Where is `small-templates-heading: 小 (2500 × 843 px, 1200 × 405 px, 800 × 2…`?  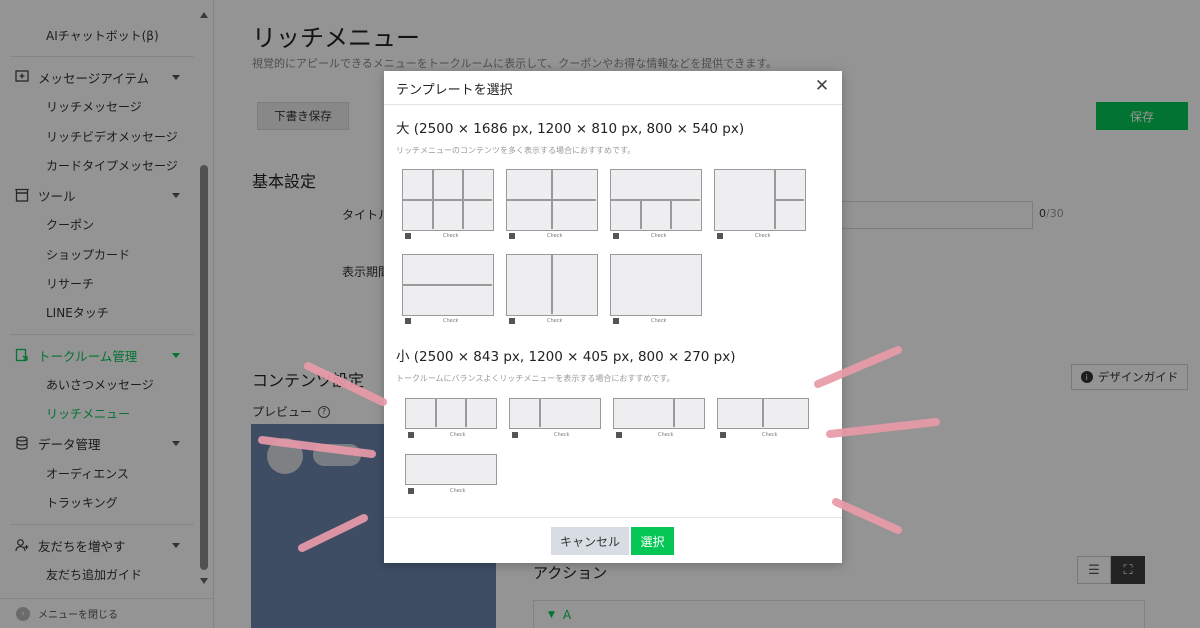 small-templates-heading: 小 (2500 × 843 px, 1200 × 405 px, 800 × 2… is located at coordinates (566, 357).